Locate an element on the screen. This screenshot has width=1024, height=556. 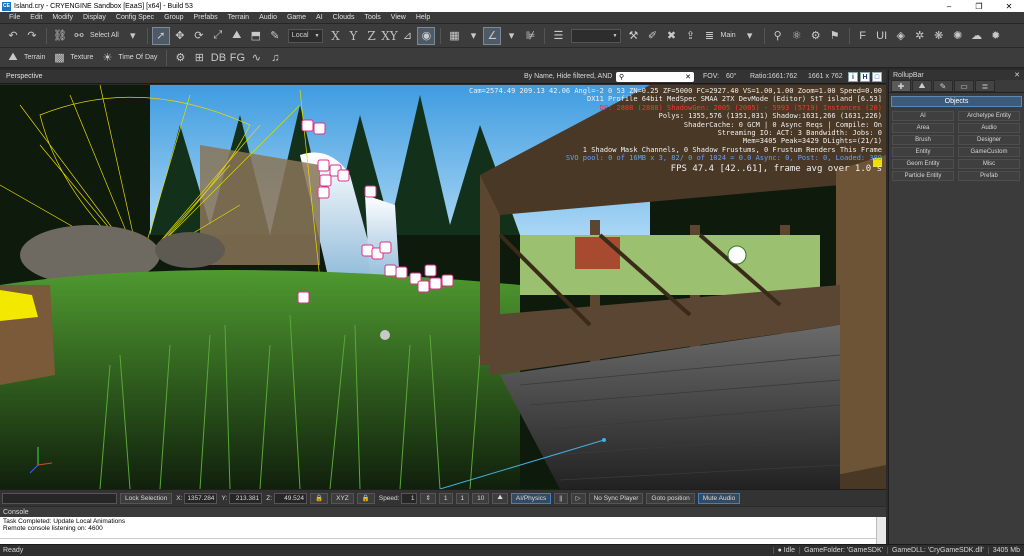
clear-search-icon: ✕ is located at coordinates (688, 77).